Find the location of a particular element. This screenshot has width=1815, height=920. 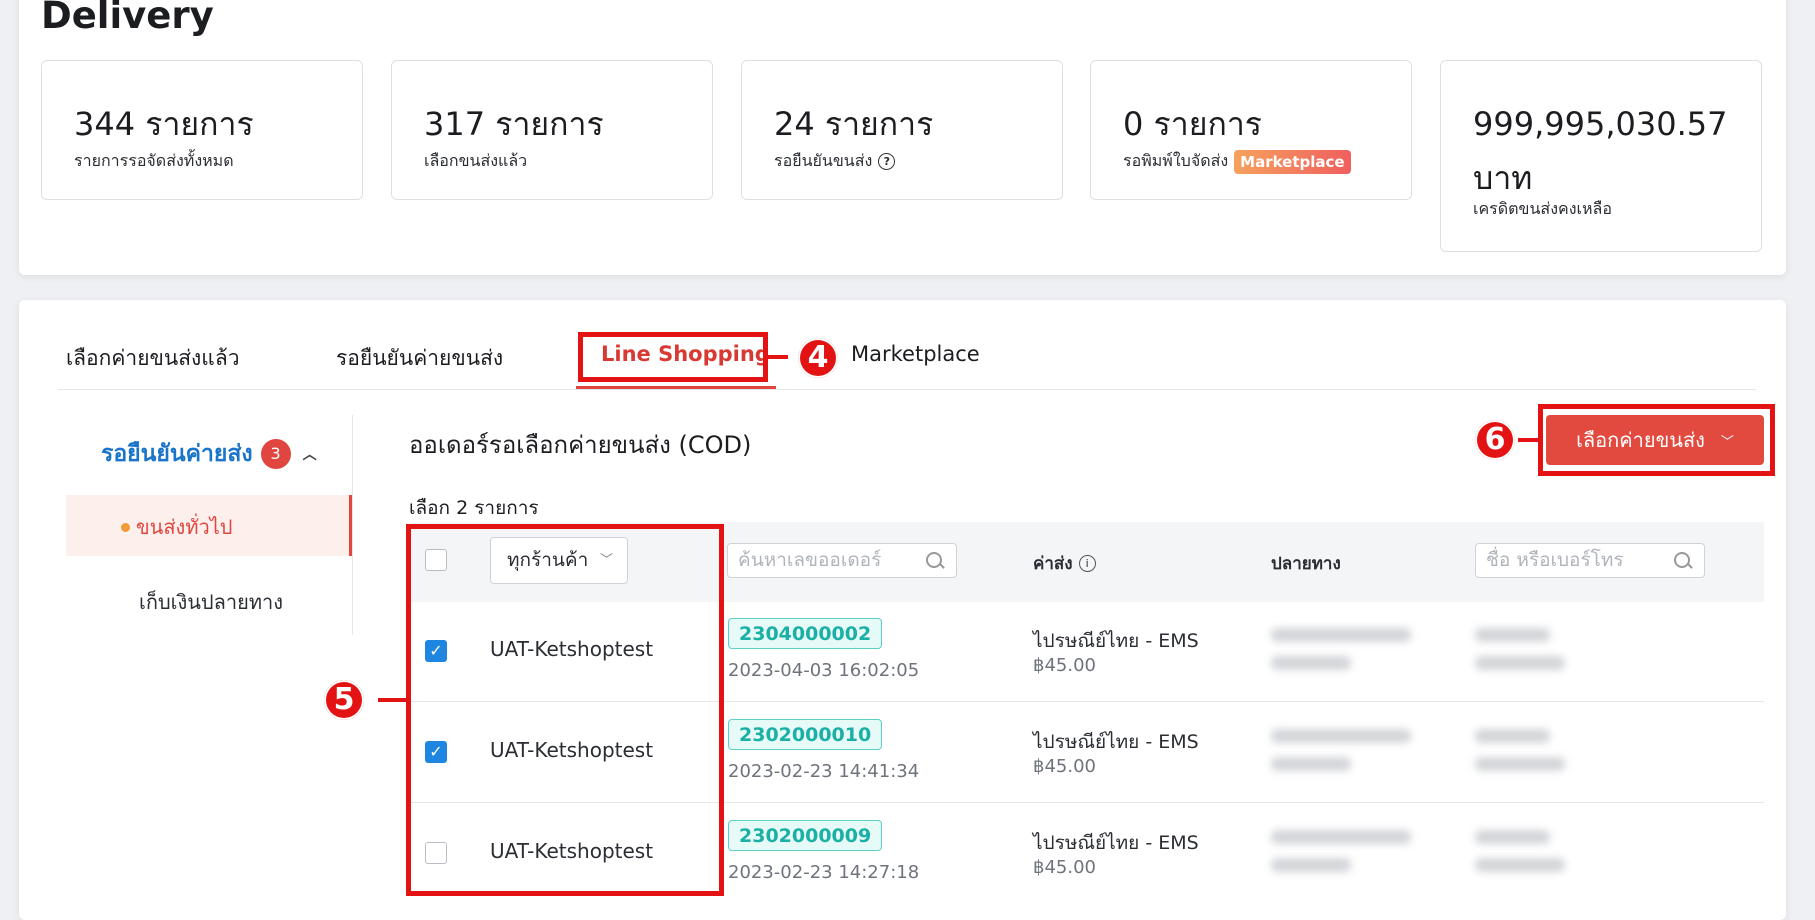

column-header-destination: ปลายทาง is located at coordinates (1306, 564).